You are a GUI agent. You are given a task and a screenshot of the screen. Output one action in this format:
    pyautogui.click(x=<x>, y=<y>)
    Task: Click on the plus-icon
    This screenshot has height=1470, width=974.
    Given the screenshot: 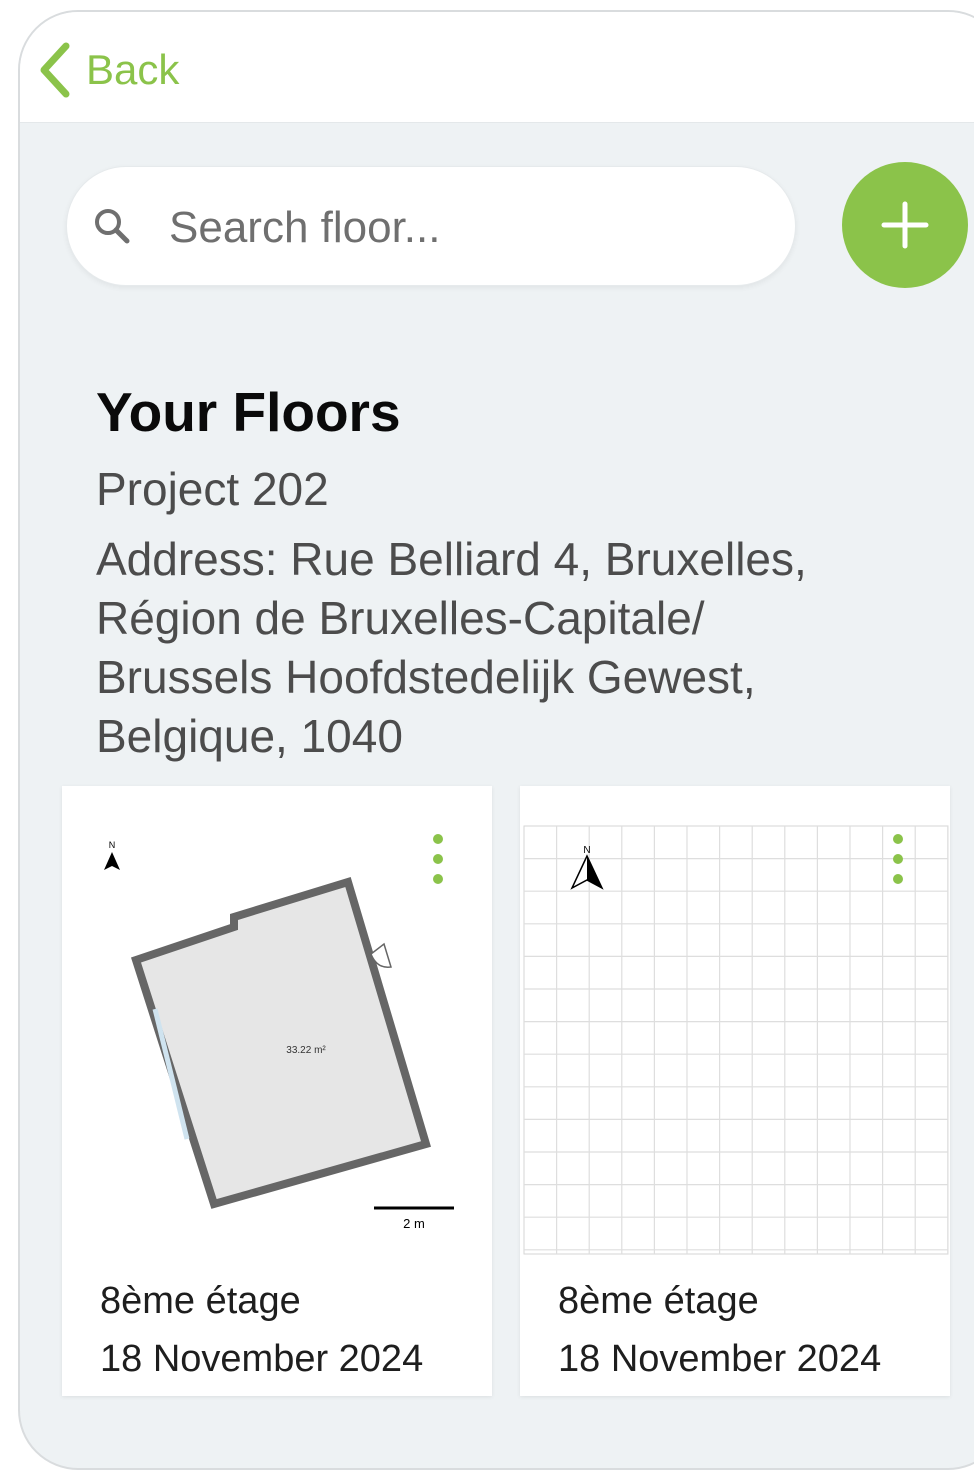 What is the action you would take?
    pyautogui.click(x=905, y=225)
    